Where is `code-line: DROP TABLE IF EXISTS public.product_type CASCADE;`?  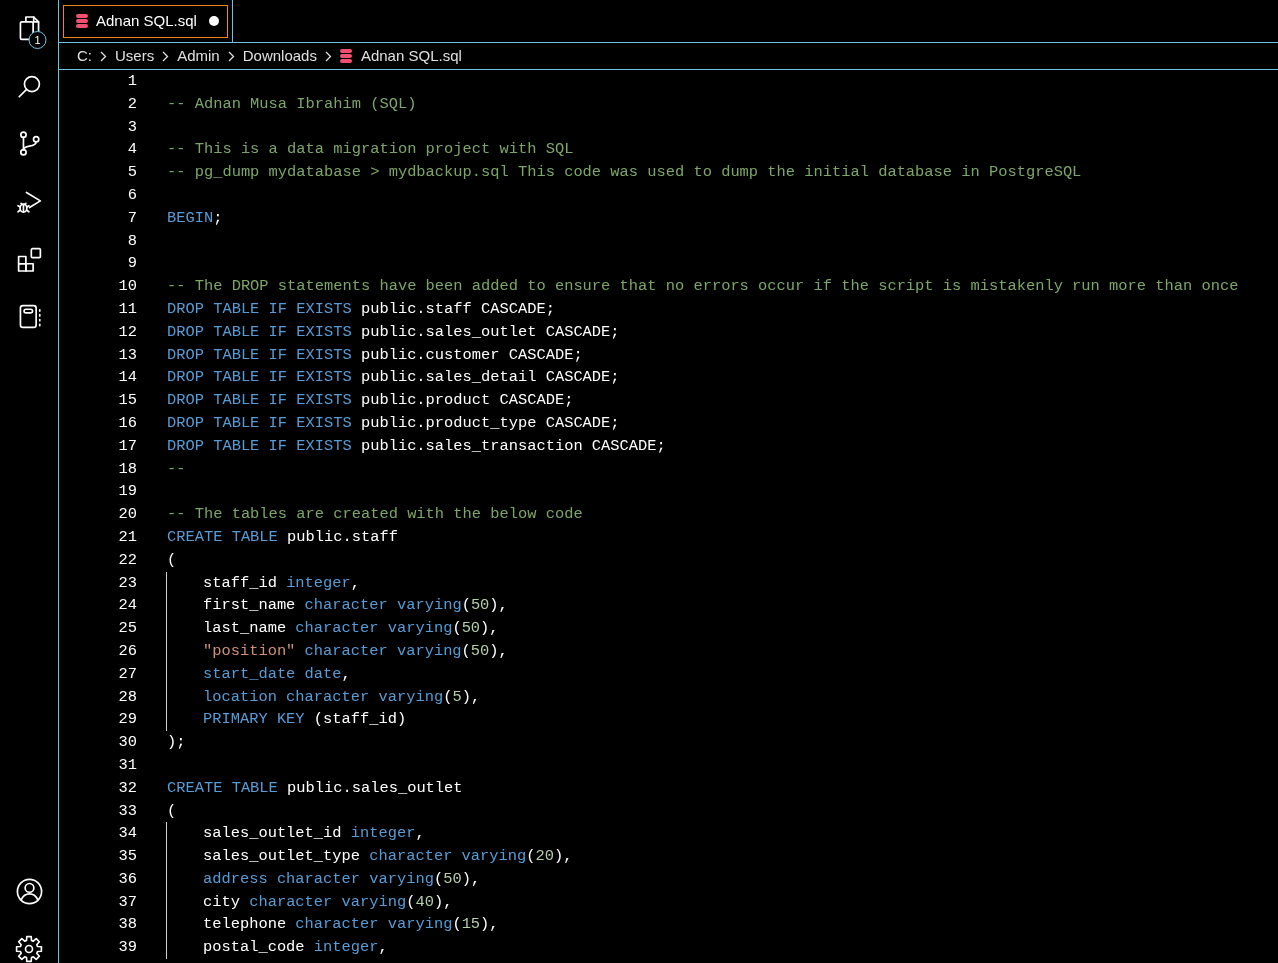 code-line: DROP TABLE IF EXISTS public.product_type CASCADE; is located at coordinates (393, 423).